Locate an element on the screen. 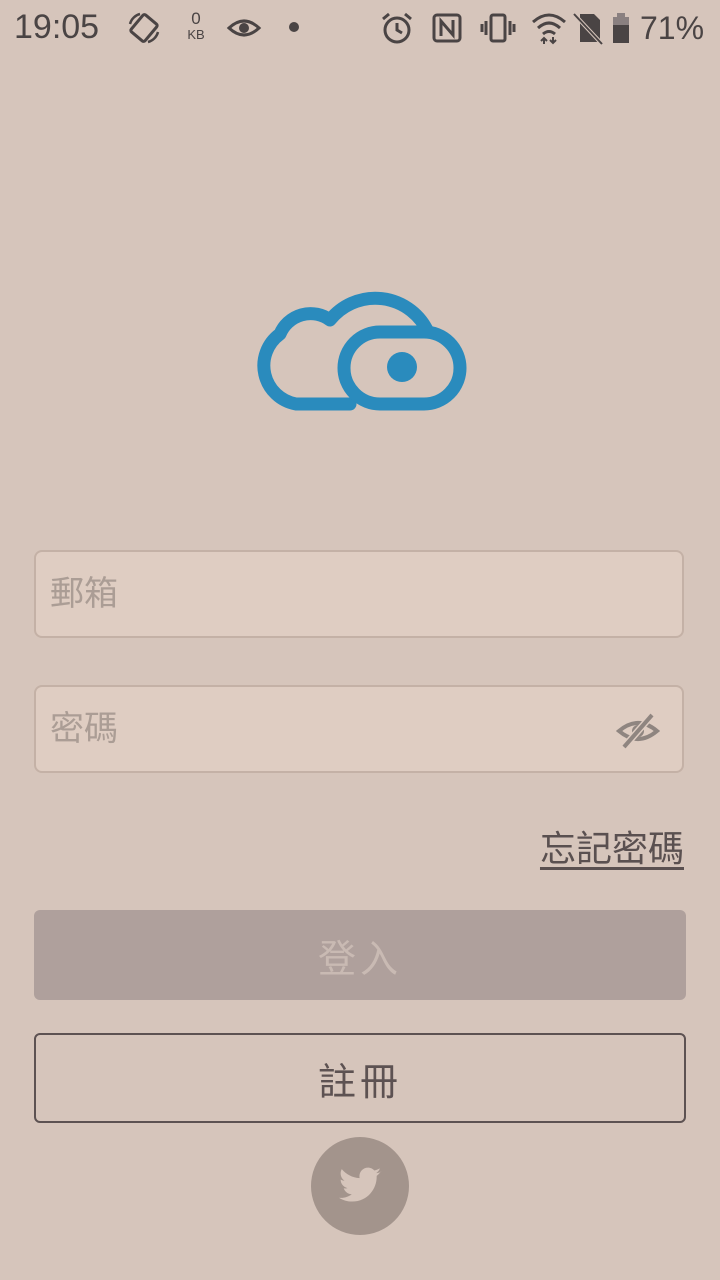  eye-icon is located at coordinates (244, 28).